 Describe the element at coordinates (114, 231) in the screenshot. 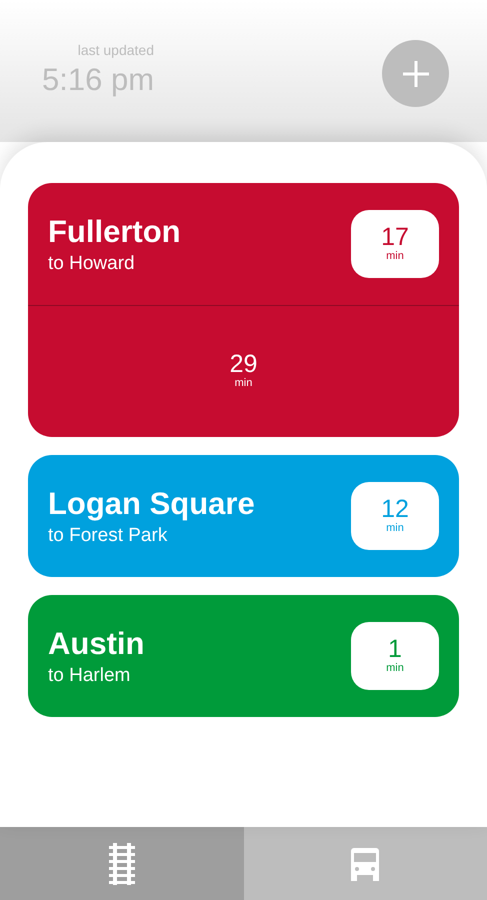

I see `station-name: Fullerton` at that location.